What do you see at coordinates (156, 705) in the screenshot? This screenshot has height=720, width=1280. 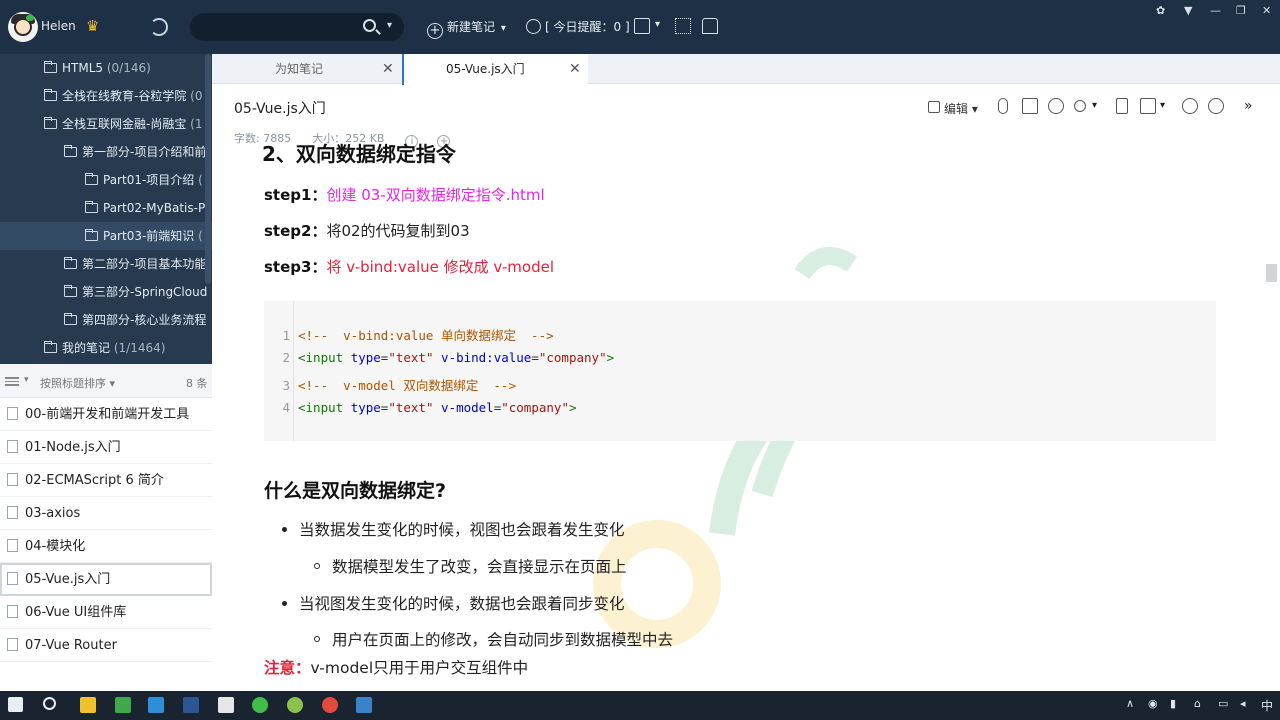 I see `vscode-icon` at bounding box center [156, 705].